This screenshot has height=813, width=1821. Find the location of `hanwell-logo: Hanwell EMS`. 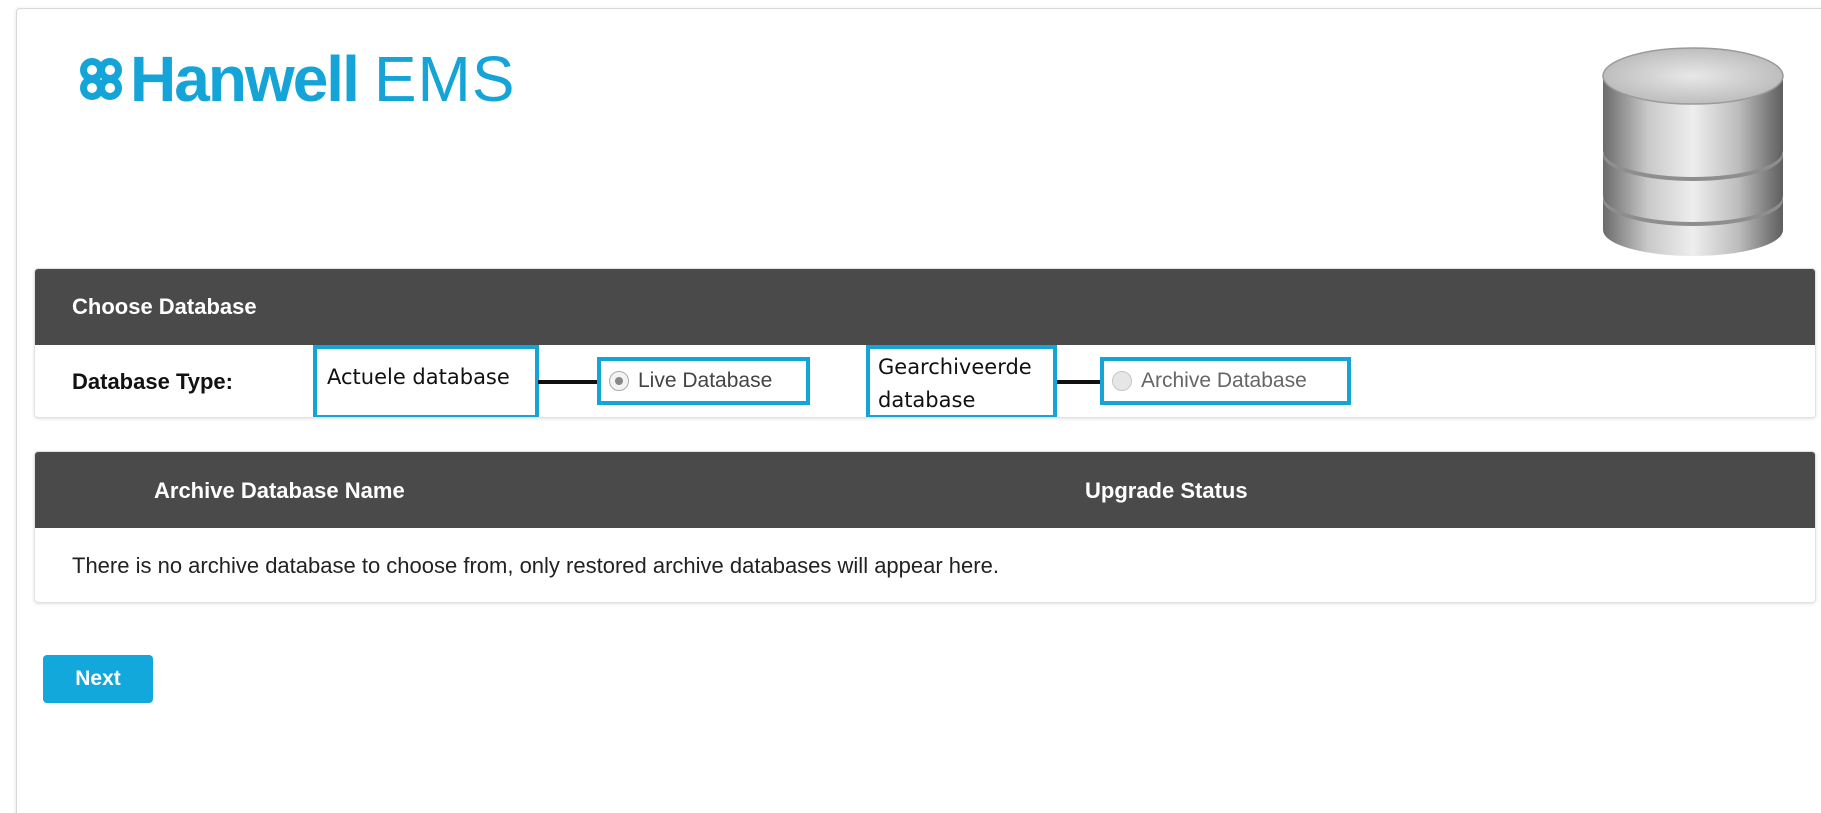

hanwell-logo: Hanwell EMS is located at coordinates (296, 79).